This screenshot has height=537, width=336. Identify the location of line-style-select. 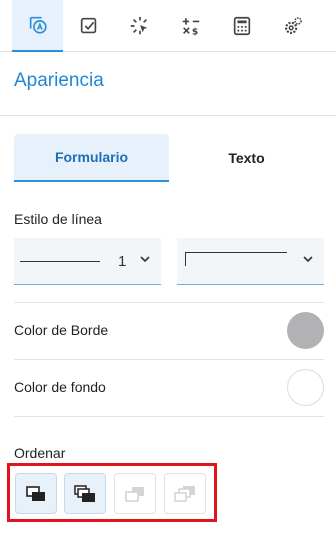
(250, 261).